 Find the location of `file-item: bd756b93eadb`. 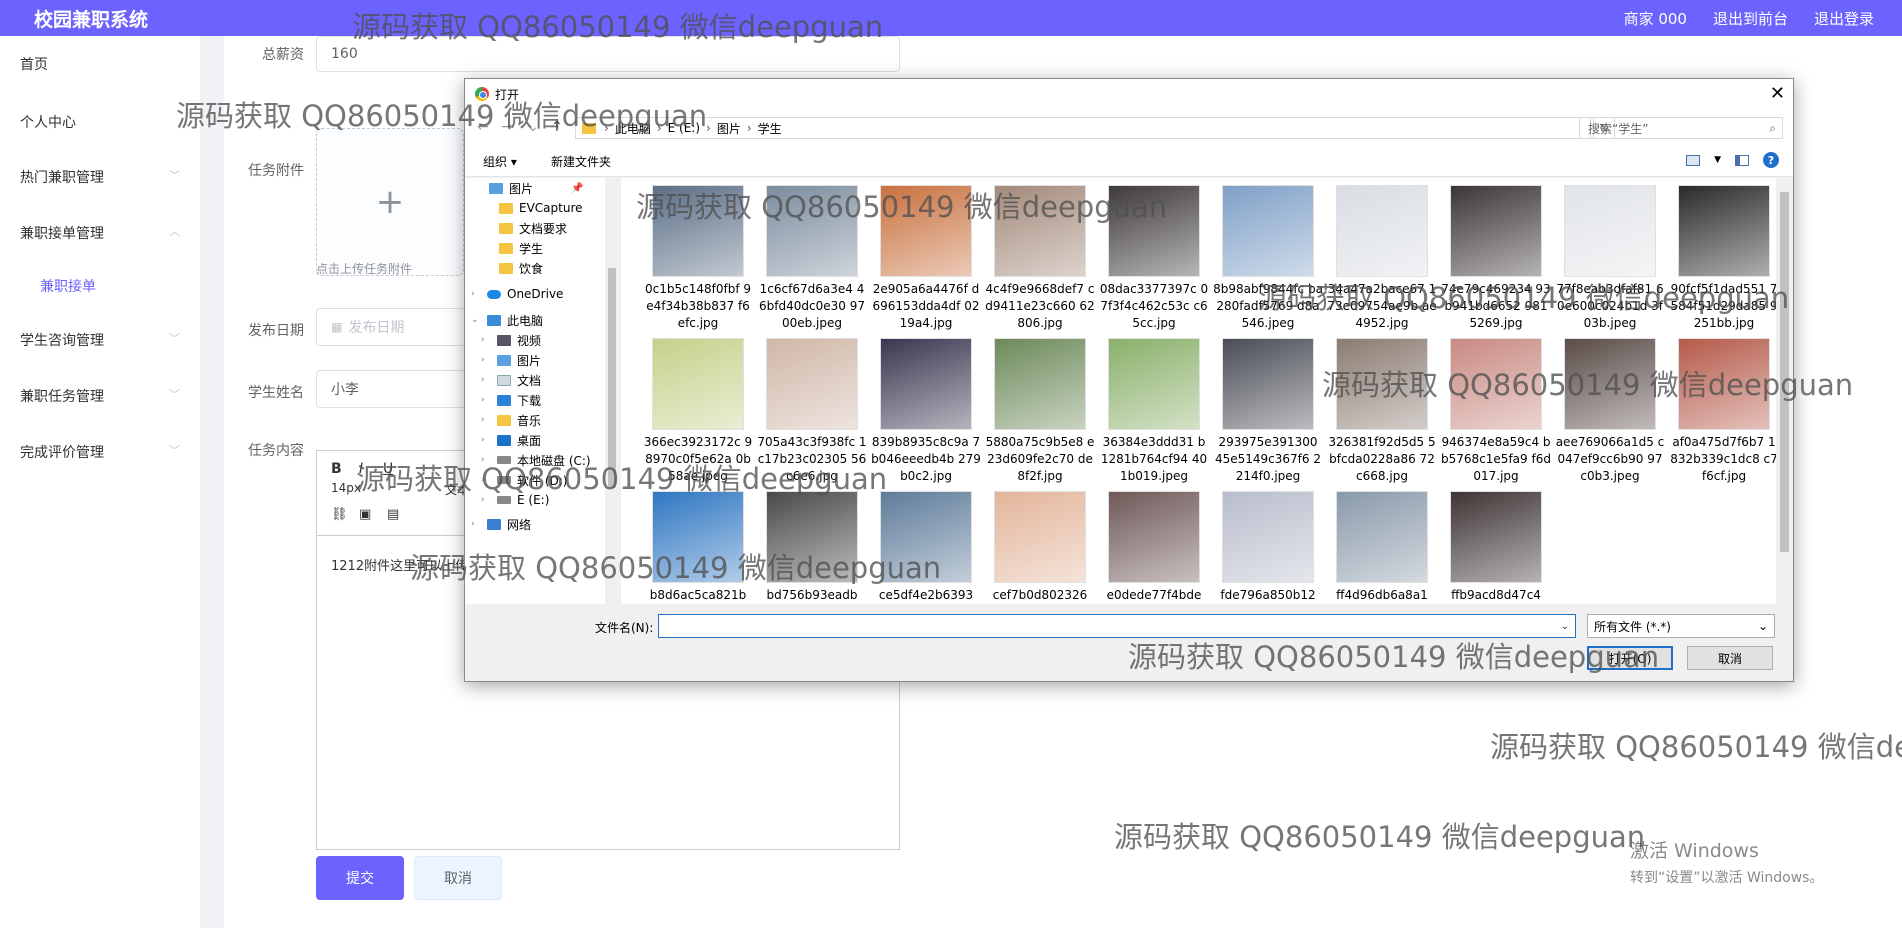

file-item: bd756b93eadb is located at coordinates (812, 547).